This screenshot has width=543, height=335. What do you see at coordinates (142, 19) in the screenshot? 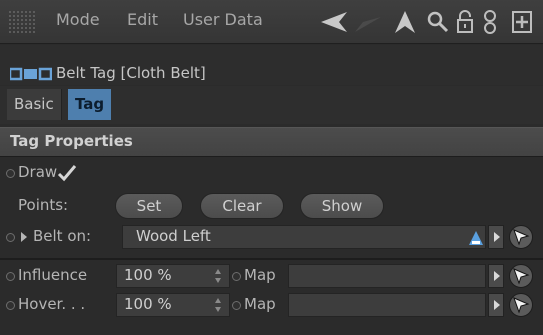
I see `menu-edit: Edit` at bounding box center [142, 19].